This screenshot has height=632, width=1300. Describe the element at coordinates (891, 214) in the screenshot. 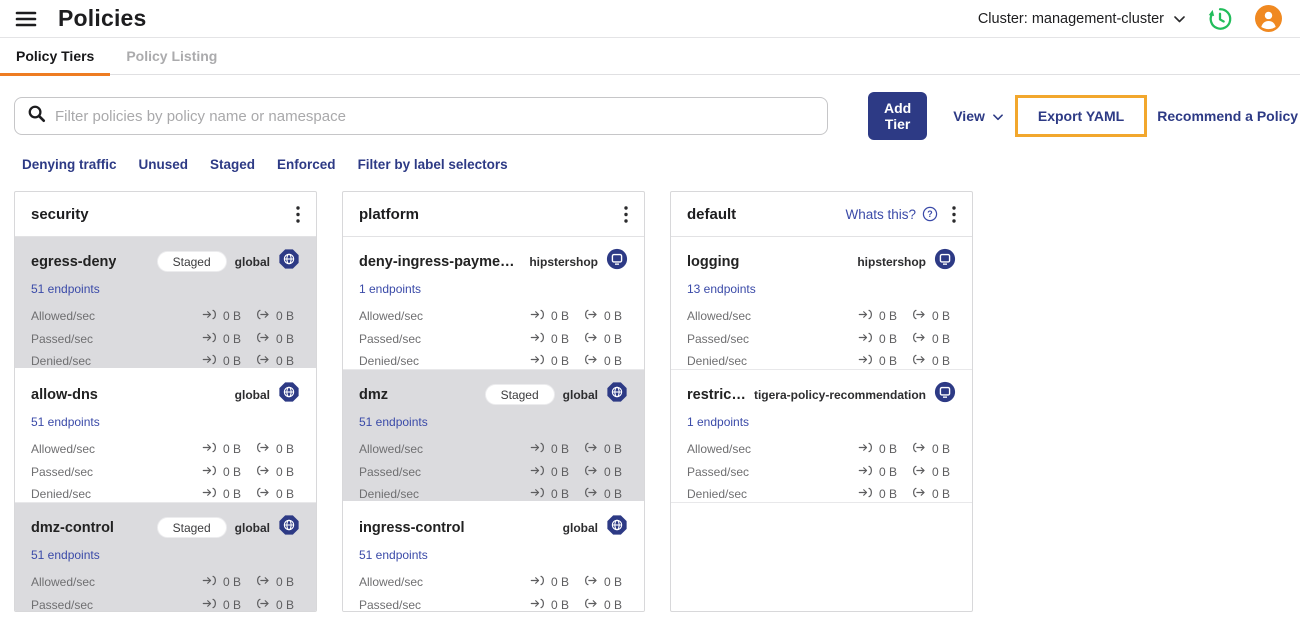

I see `whats-this-link: Whats this? ?` at that location.